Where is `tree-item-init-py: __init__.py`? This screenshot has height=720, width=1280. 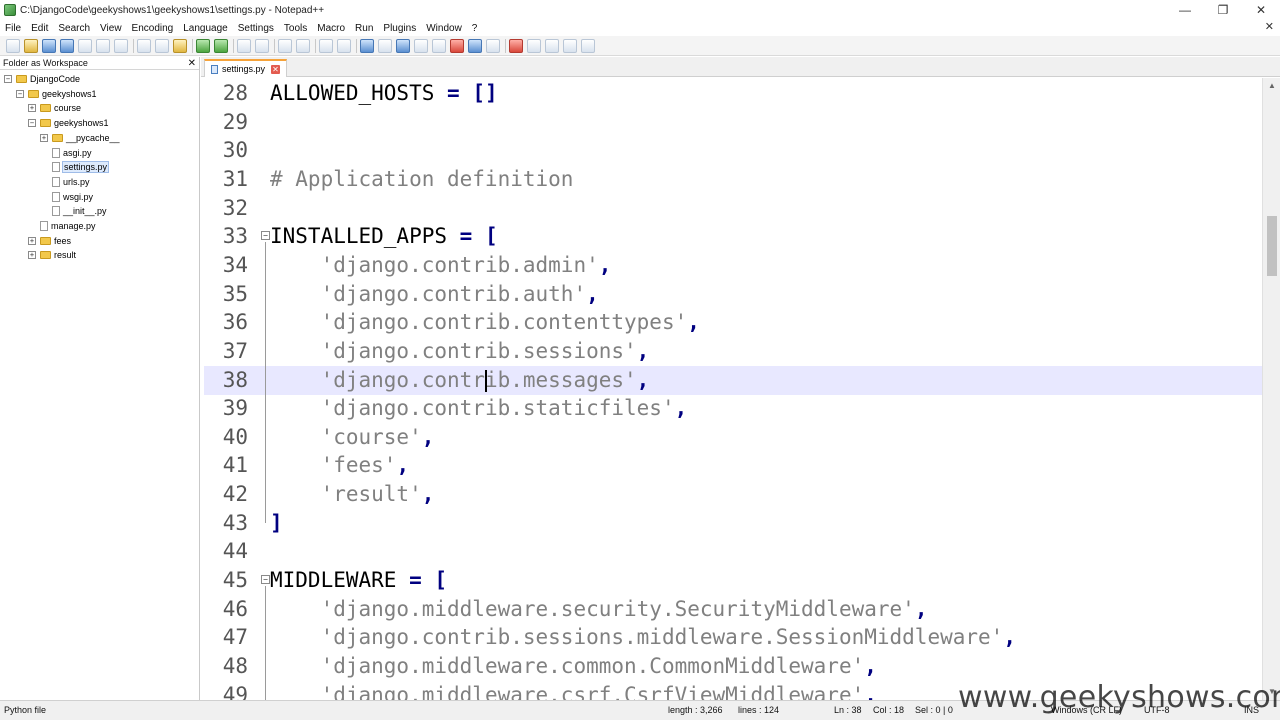
tree-item-init-py: __init__.py is located at coordinates (79, 211).